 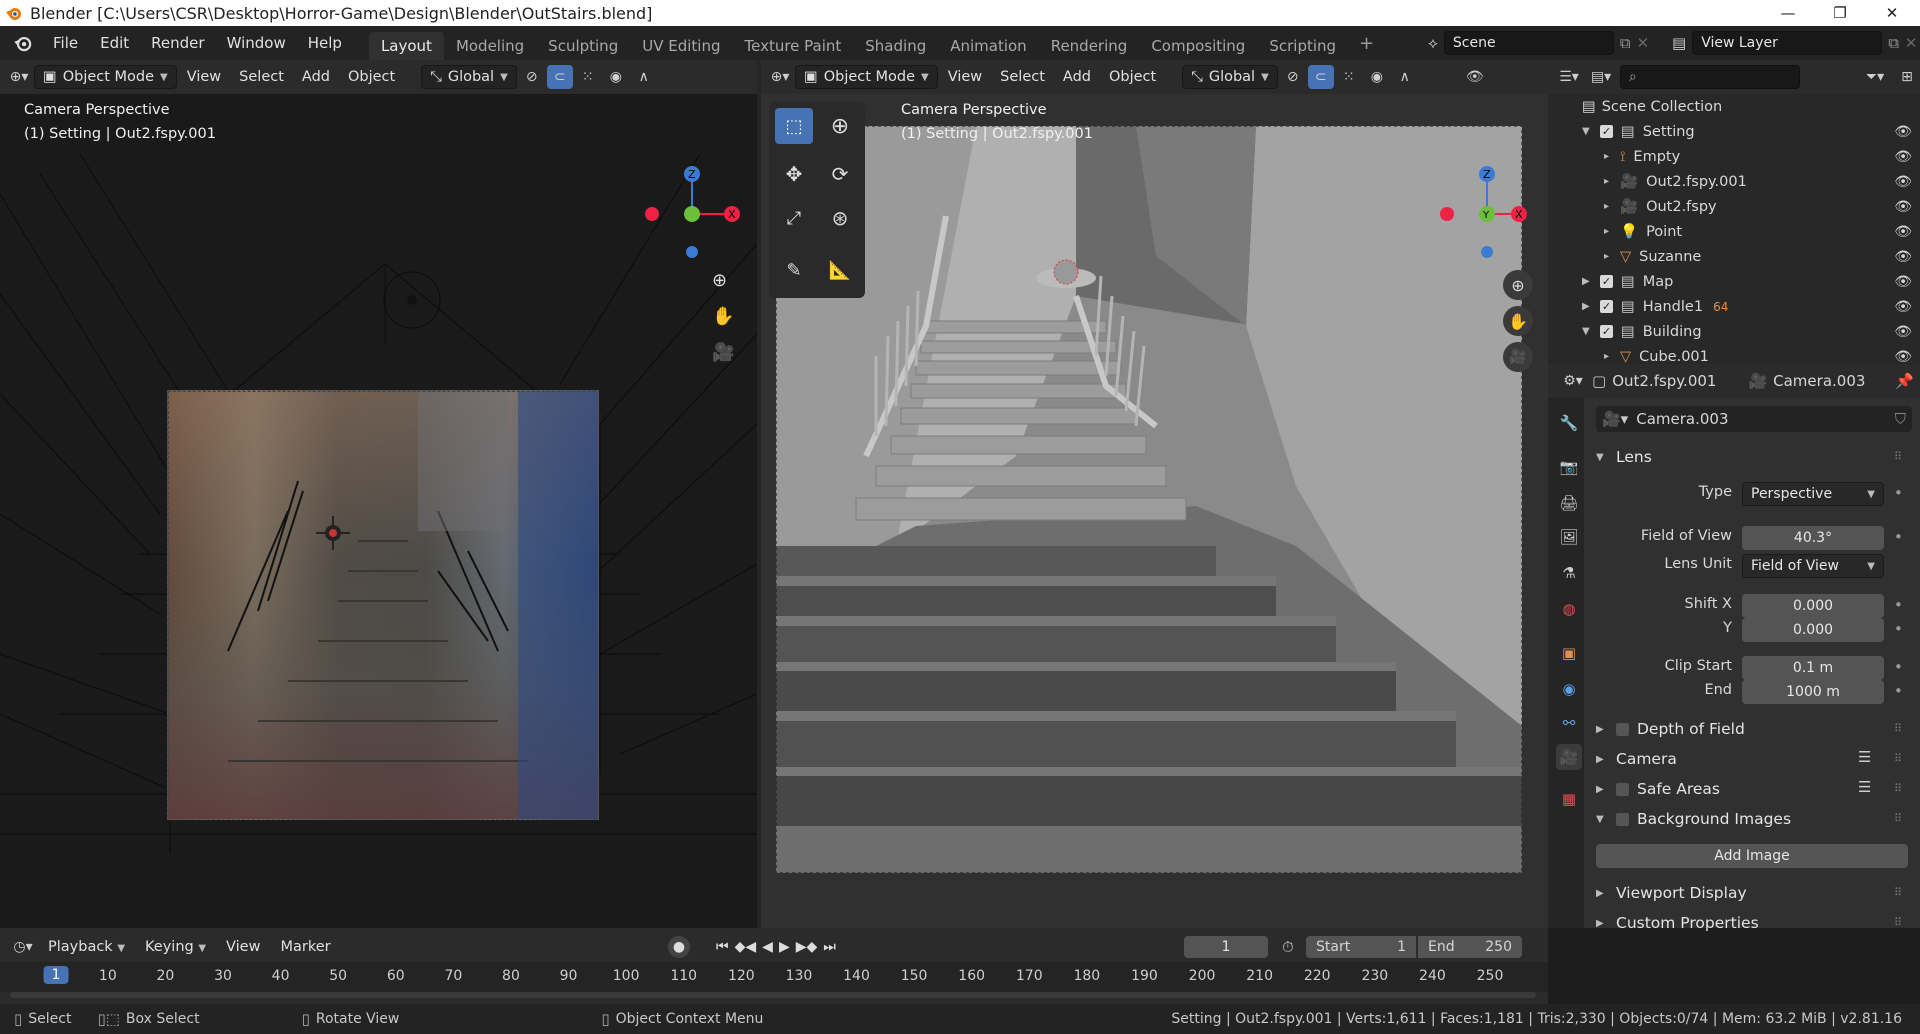 I want to click on output-tab-icon: 🖨, so click(x=1569, y=503).